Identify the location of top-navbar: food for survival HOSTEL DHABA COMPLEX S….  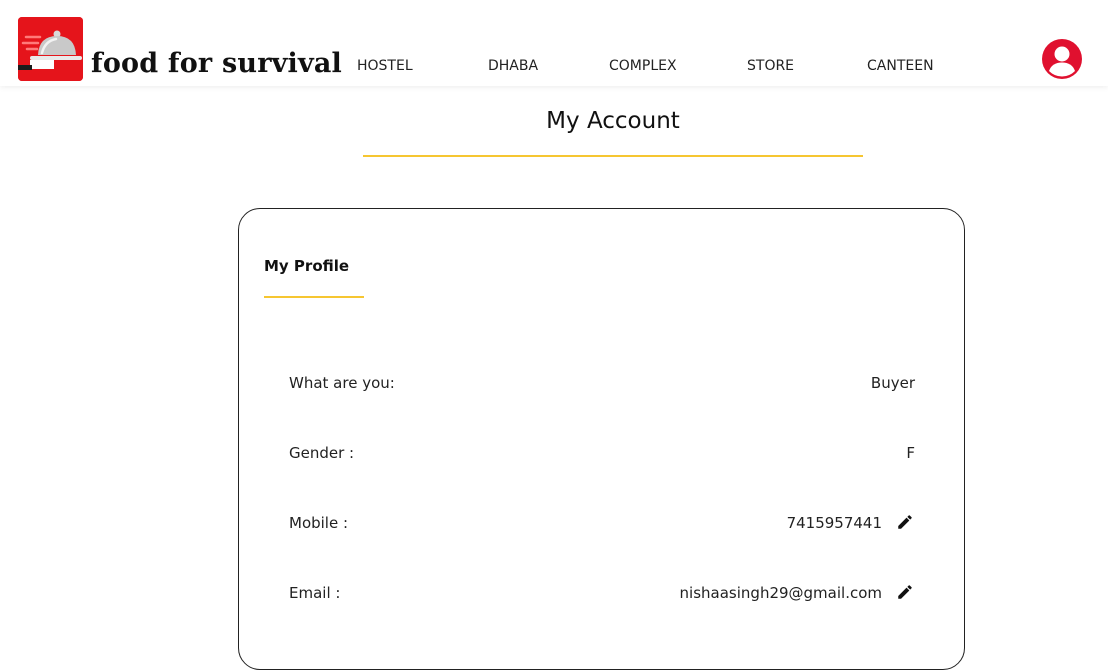
(554, 43).